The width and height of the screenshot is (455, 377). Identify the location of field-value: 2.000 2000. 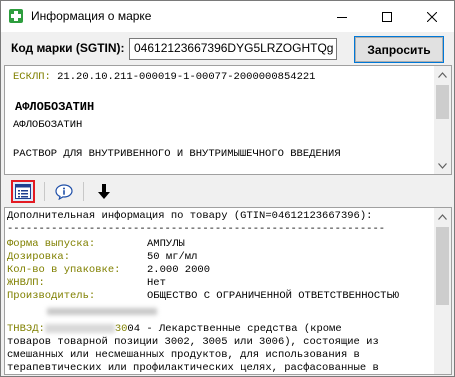
(179, 270).